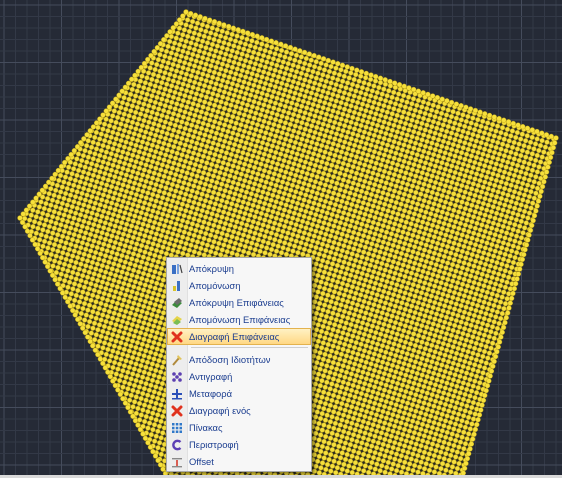 Image resolution: width=562 pixels, height=478 pixels. I want to click on hide-icon, so click(177, 268).